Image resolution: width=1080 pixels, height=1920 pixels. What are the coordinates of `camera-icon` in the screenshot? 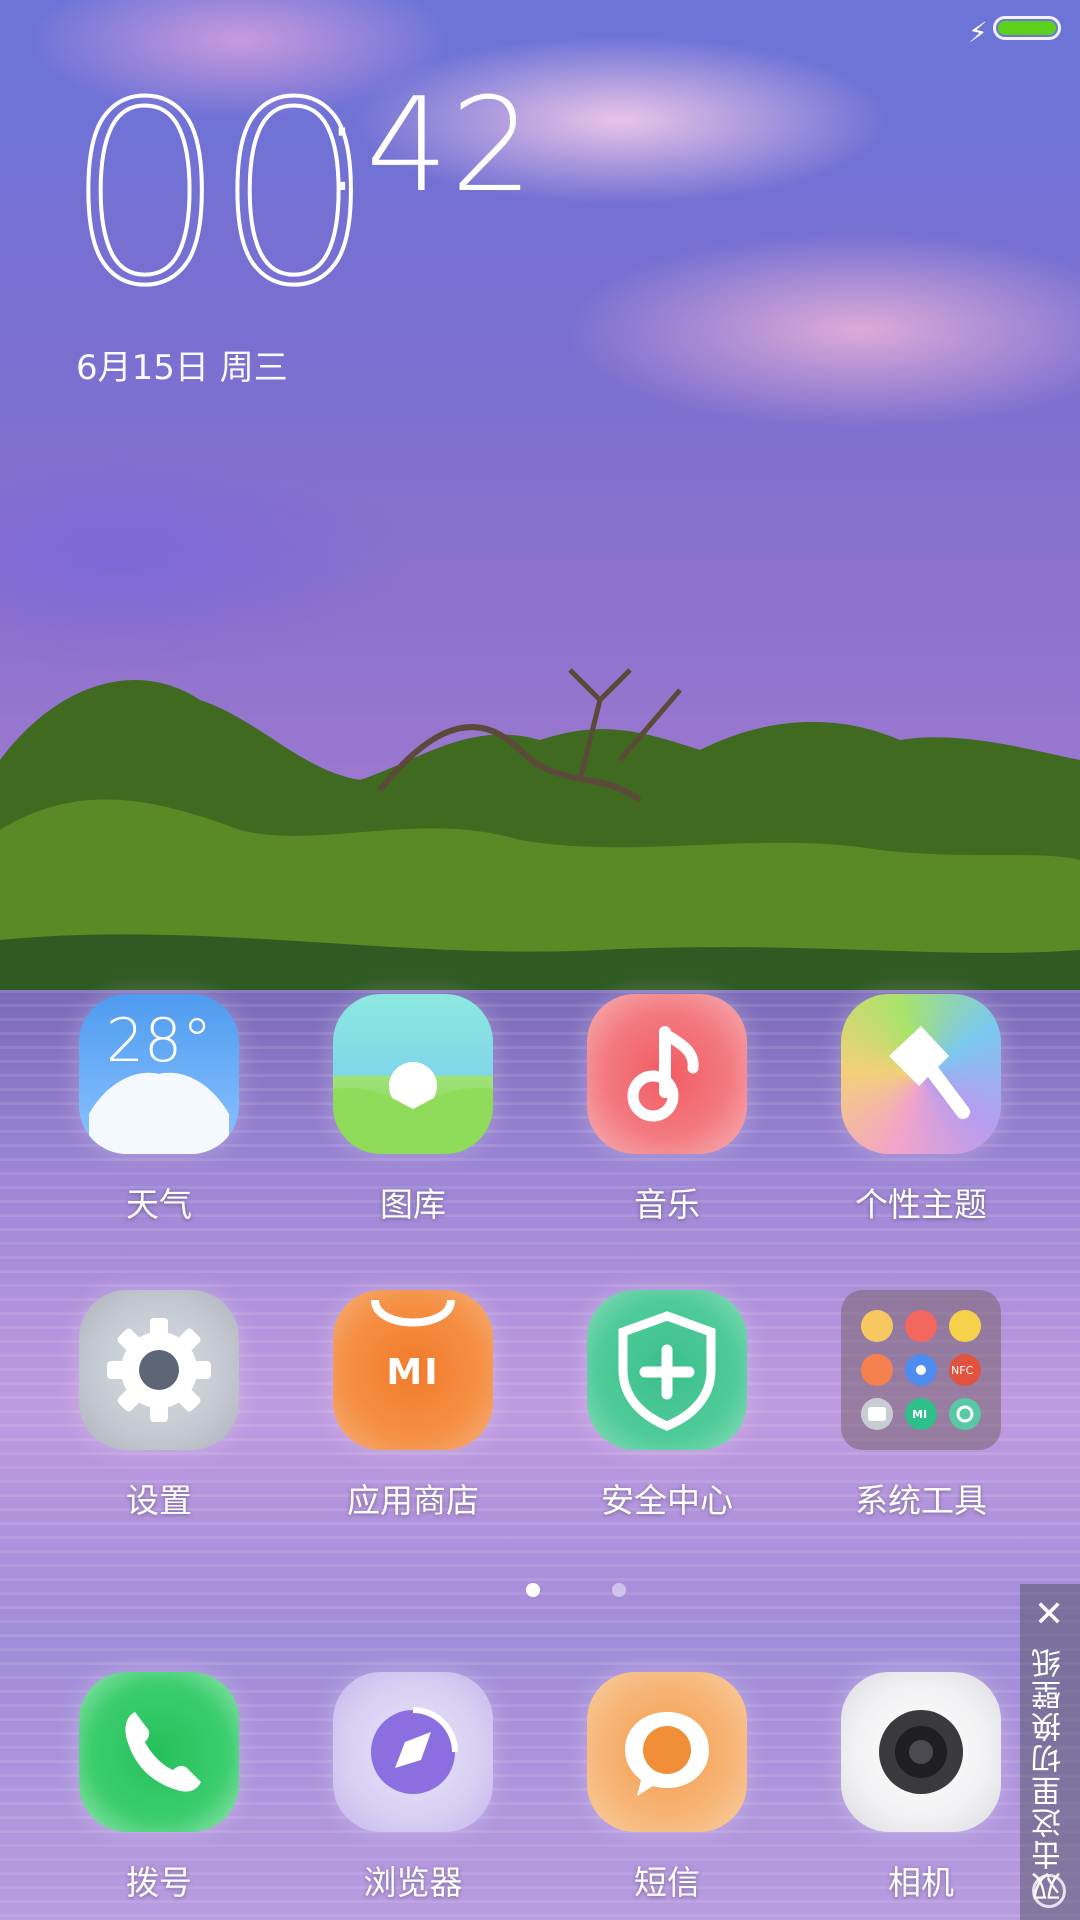 It's located at (921, 1752).